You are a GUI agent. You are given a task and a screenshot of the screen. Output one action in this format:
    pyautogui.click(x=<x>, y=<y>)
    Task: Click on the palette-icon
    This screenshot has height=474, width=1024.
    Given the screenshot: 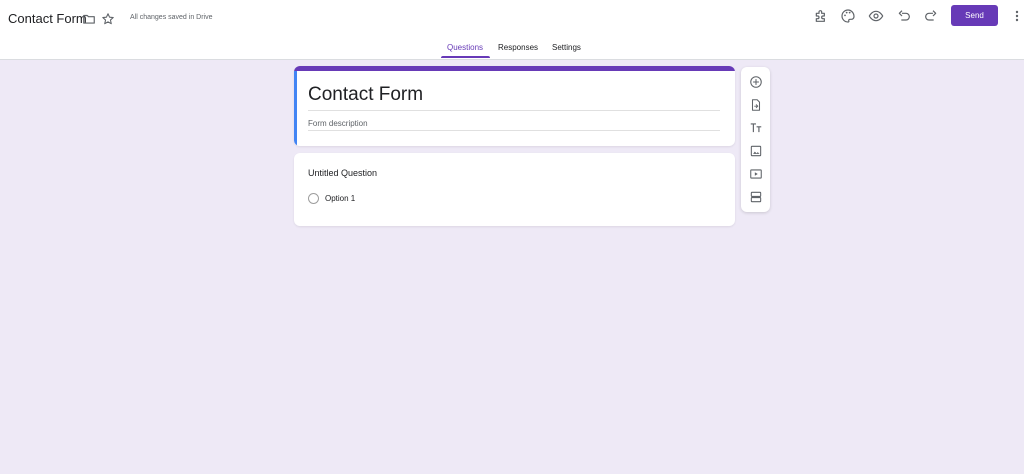 What is the action you would take?
    pyautogui.click(x=848, y=16)
    